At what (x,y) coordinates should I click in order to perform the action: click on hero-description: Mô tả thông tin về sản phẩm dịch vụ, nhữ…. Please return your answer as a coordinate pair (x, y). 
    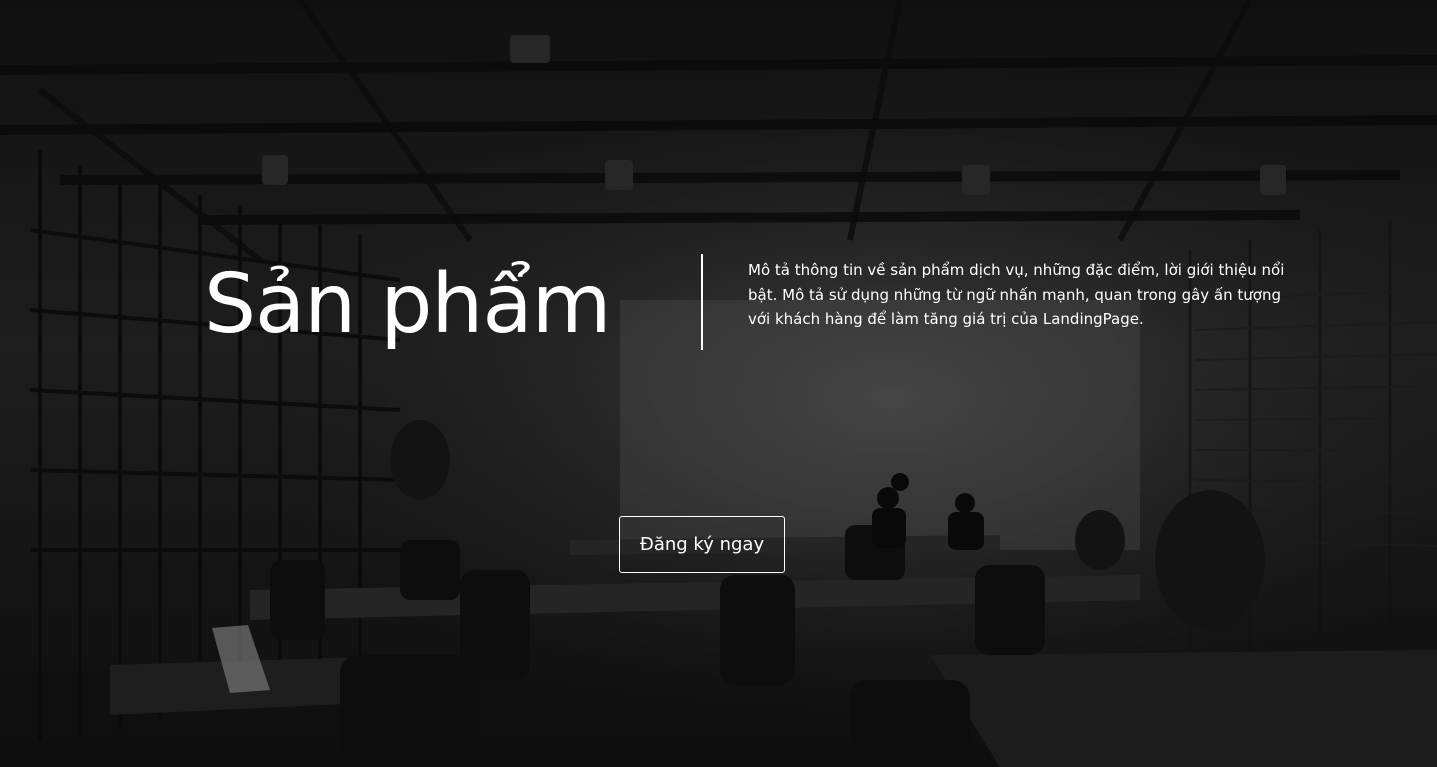
    Looking at the image, I should click on (1016, 294).